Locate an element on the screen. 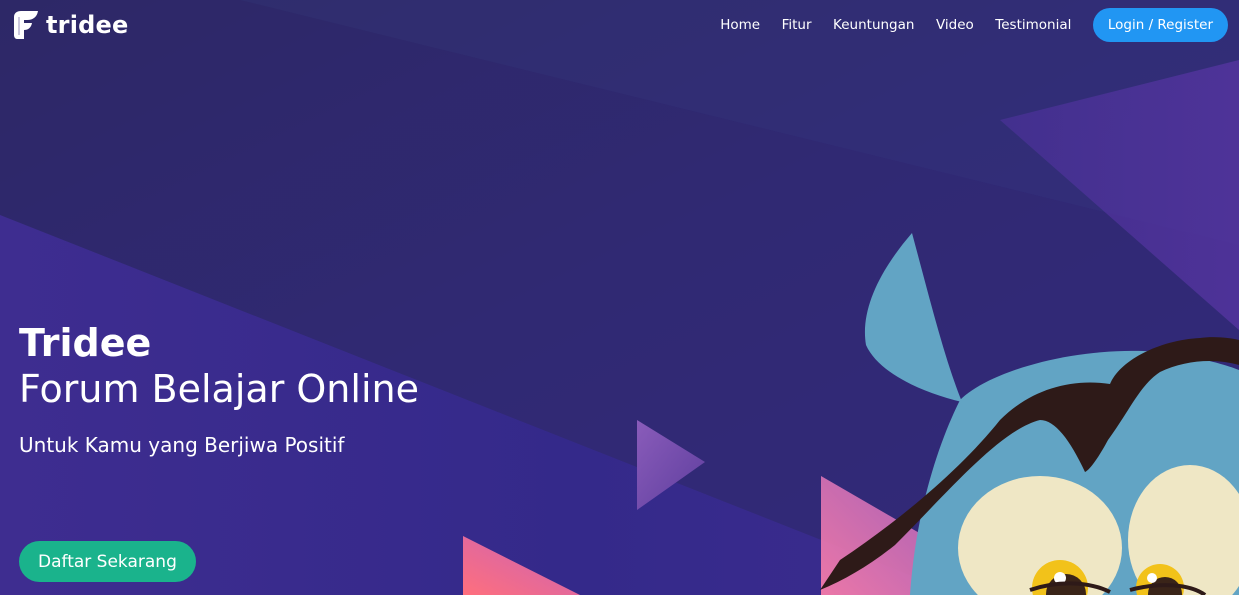 The width and height of the screenshot is (1239, 595). nav-link-video: Video is located at coordinates (955, 25).